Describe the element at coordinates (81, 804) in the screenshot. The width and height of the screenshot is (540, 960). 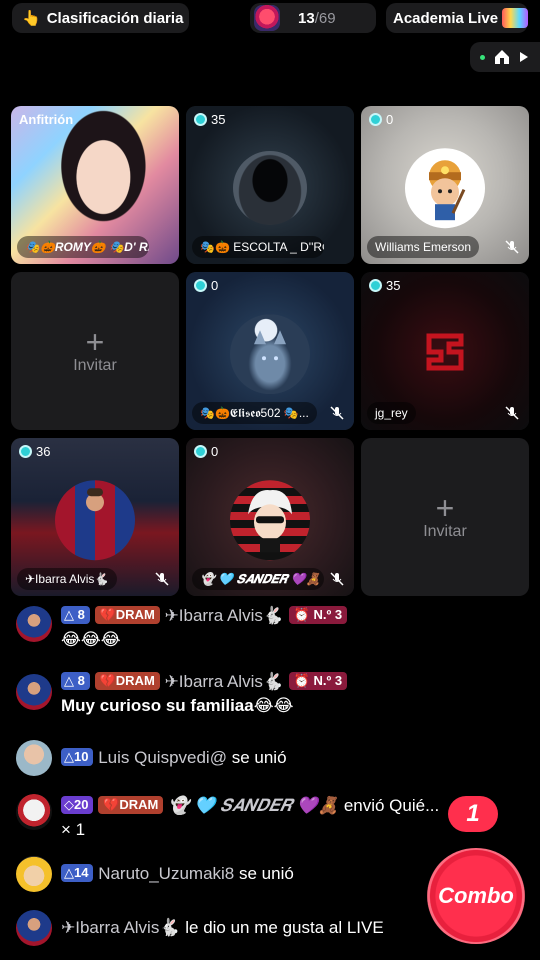
I see `user-level: 20` at that location.